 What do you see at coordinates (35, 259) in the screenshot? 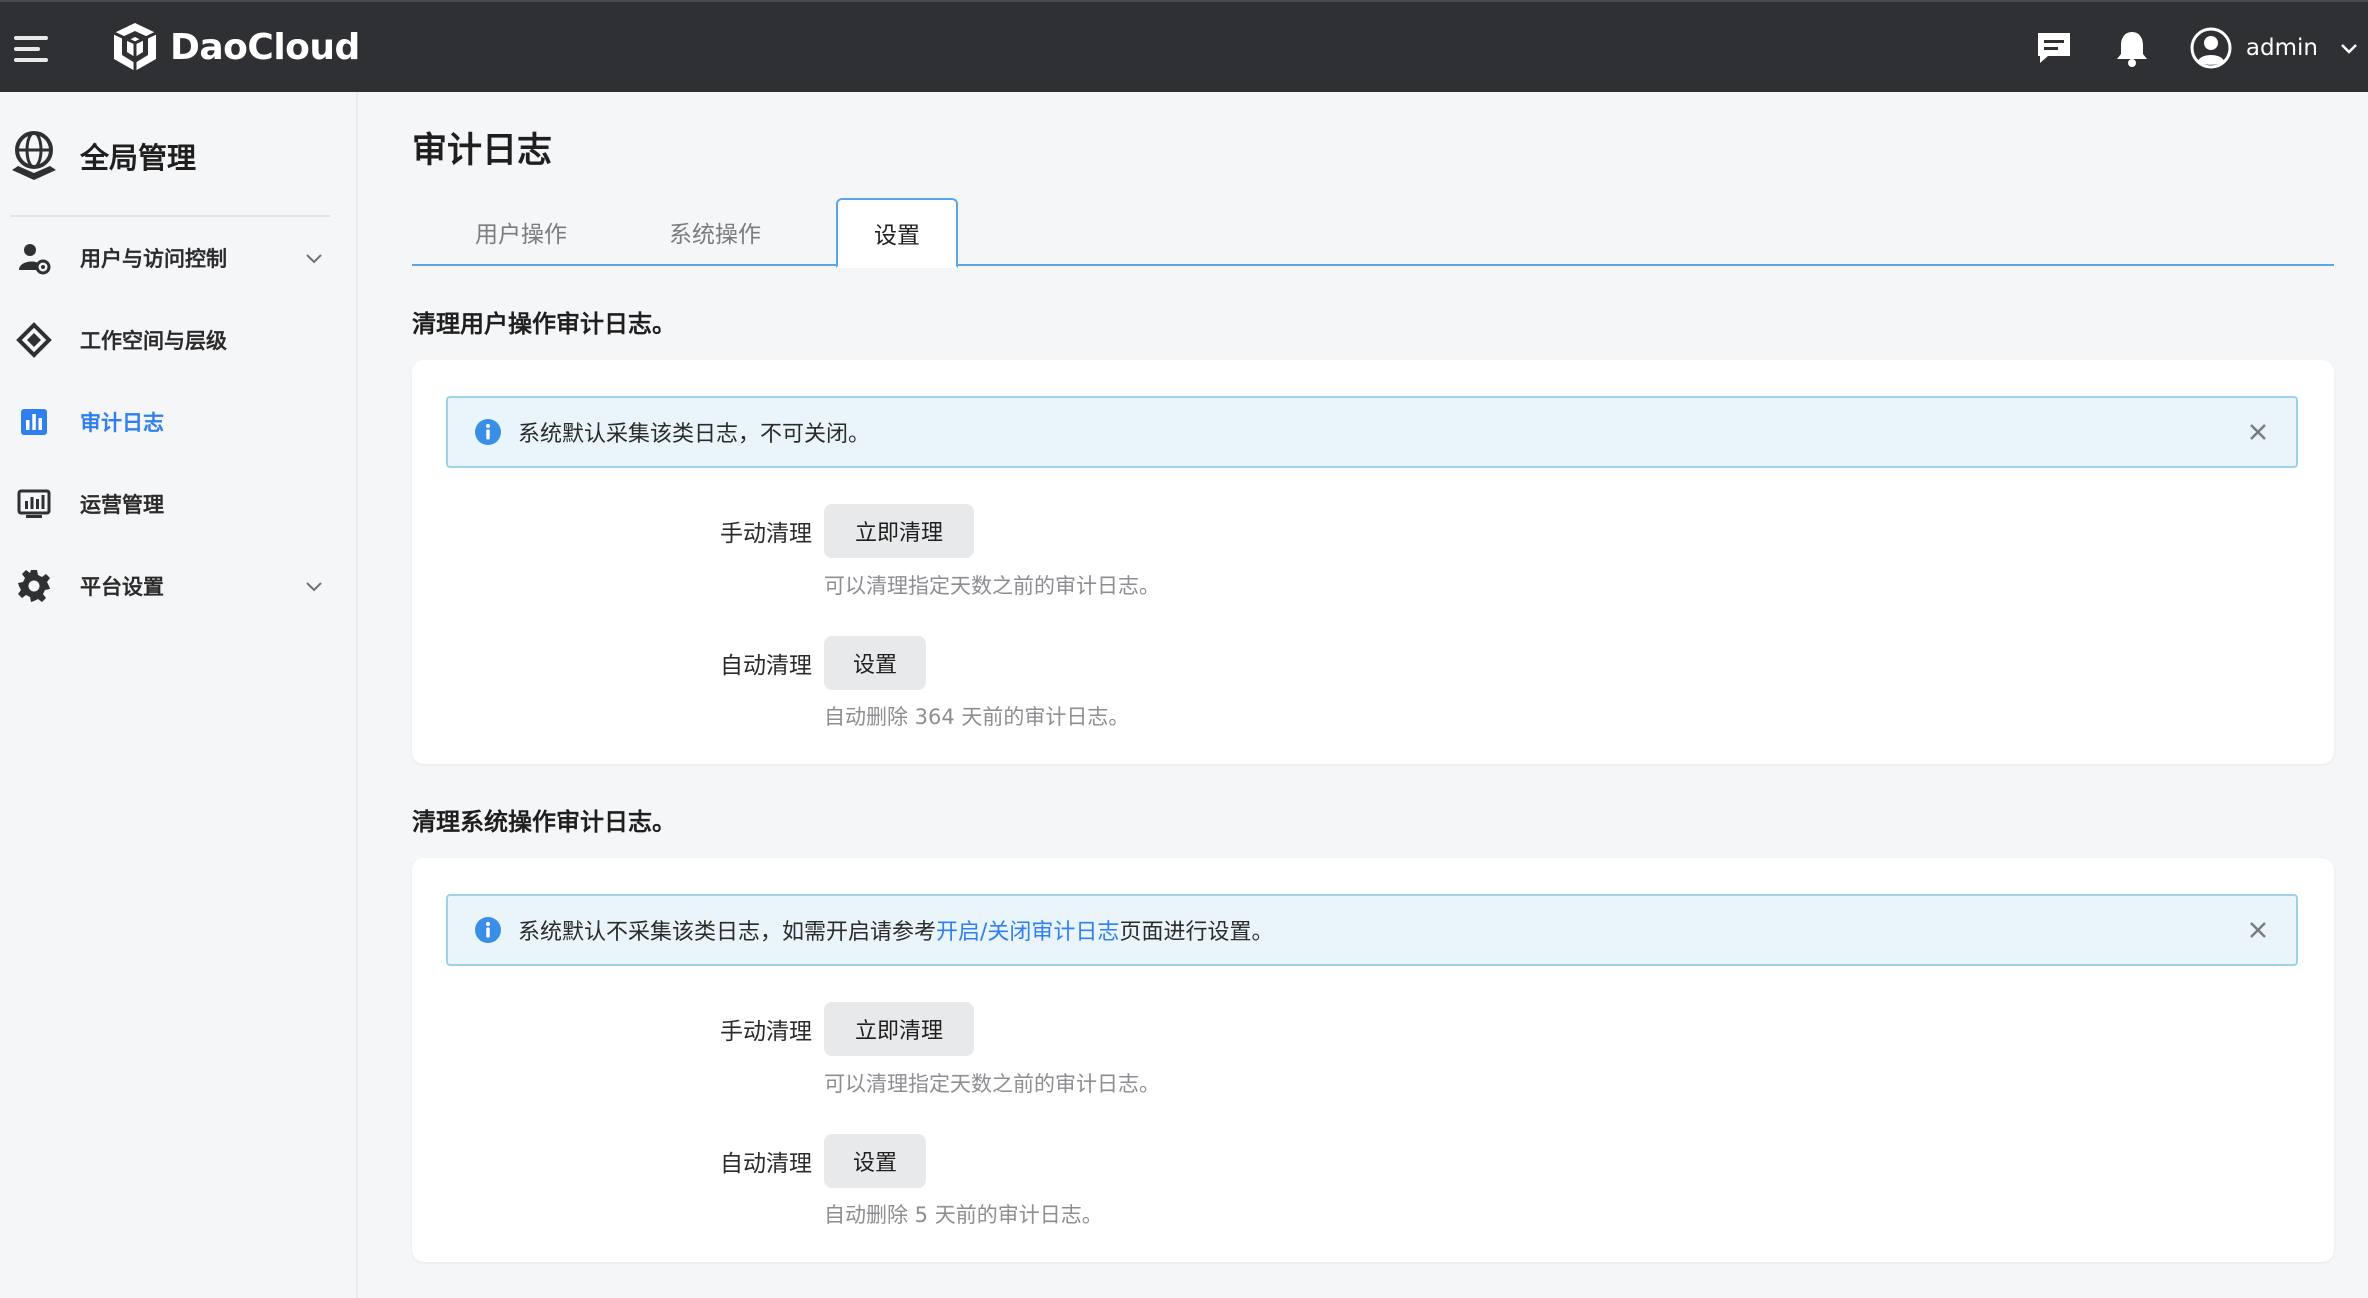
I see `user-gear-icon` at bounding box center [35, 259].